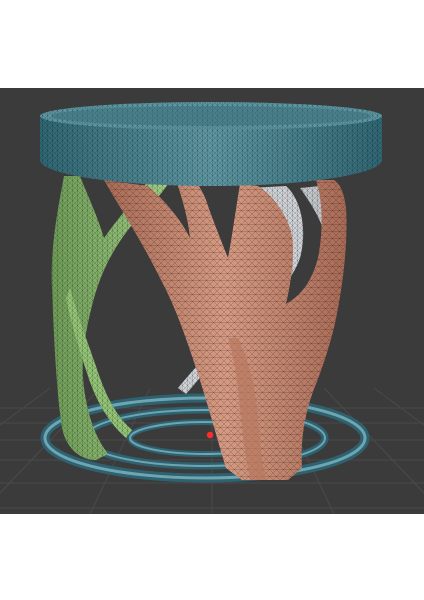 The image size is (424, 600). Describe the element at coordinates (211, 144) in the screenshot. I see `top-ring` at that location.